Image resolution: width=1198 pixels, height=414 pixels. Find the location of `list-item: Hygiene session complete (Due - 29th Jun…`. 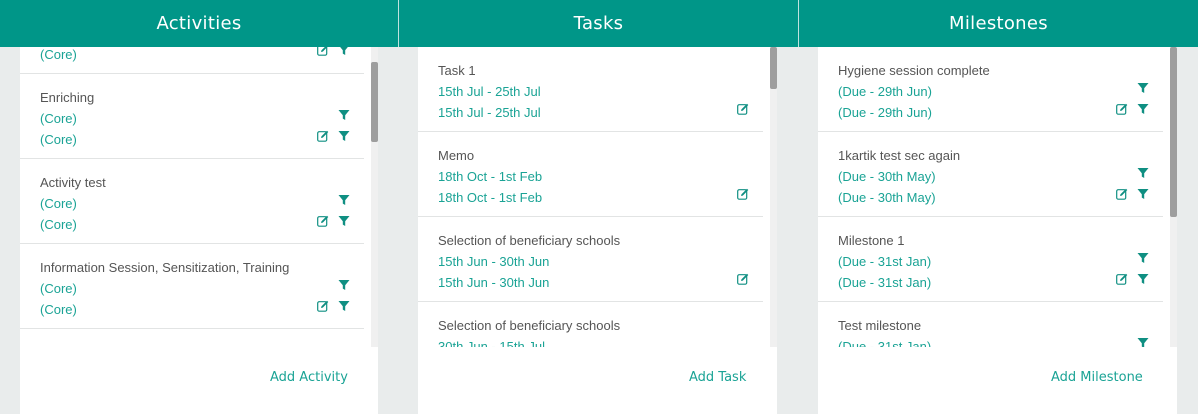

list-item: Hygiene session complete (Due - 29th Jun… is located at coordinates (990, 89).